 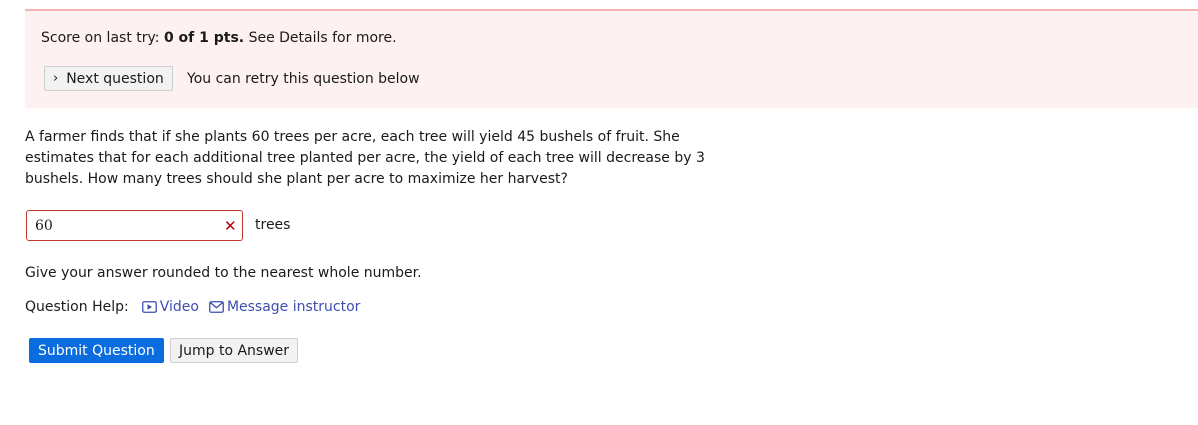 I want to click on unit-label: trees, so click(x=273, y=225).